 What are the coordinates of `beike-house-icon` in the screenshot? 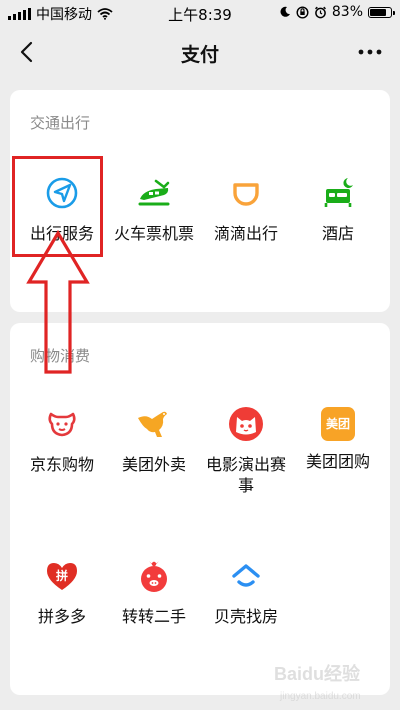 It's located at (246, 575).